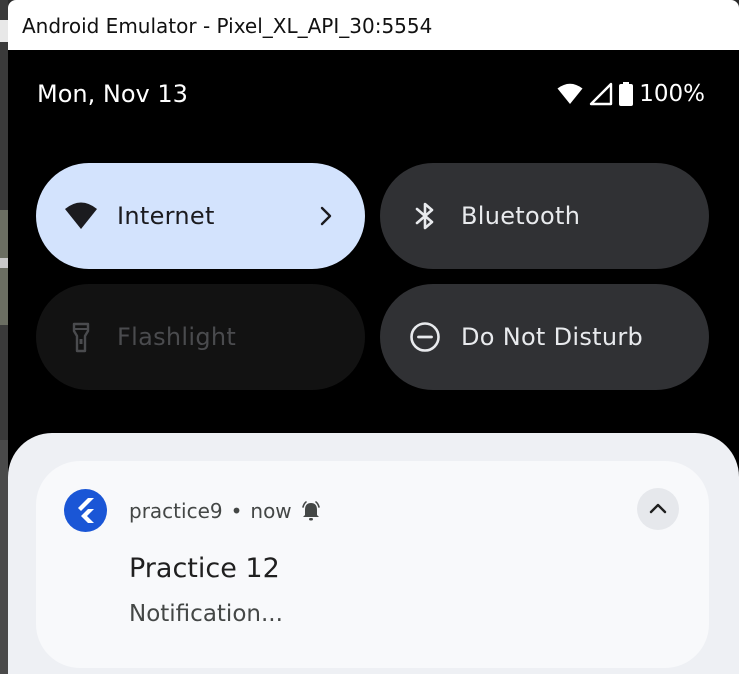 The image size is (739, 674). What do you see at coordinates (166, 216) in the screenshot?
I see `tile-label: Internet` at bounding box center [166, 216].